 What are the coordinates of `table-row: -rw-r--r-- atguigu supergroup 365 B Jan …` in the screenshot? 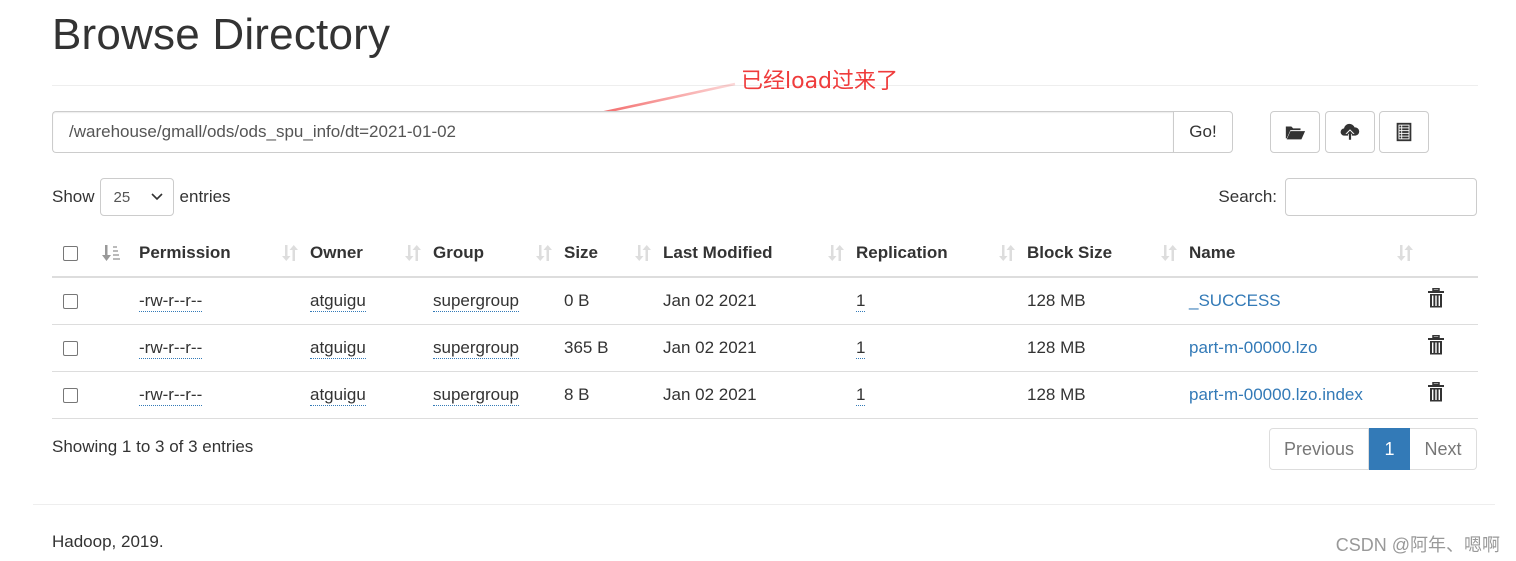 It's located at (765, 348).